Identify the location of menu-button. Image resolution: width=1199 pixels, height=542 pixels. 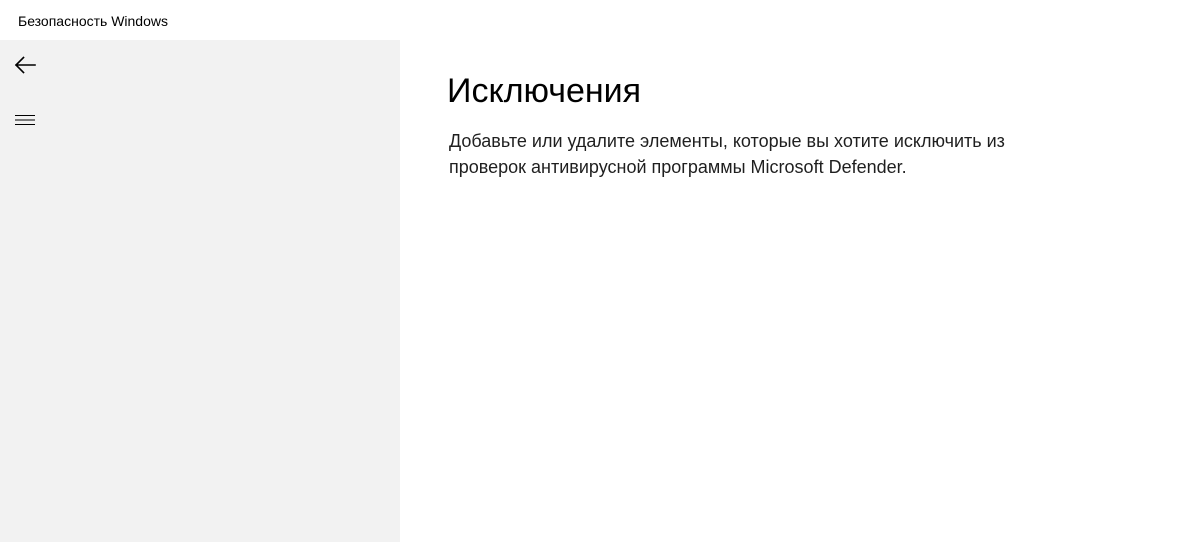
(25, 120).